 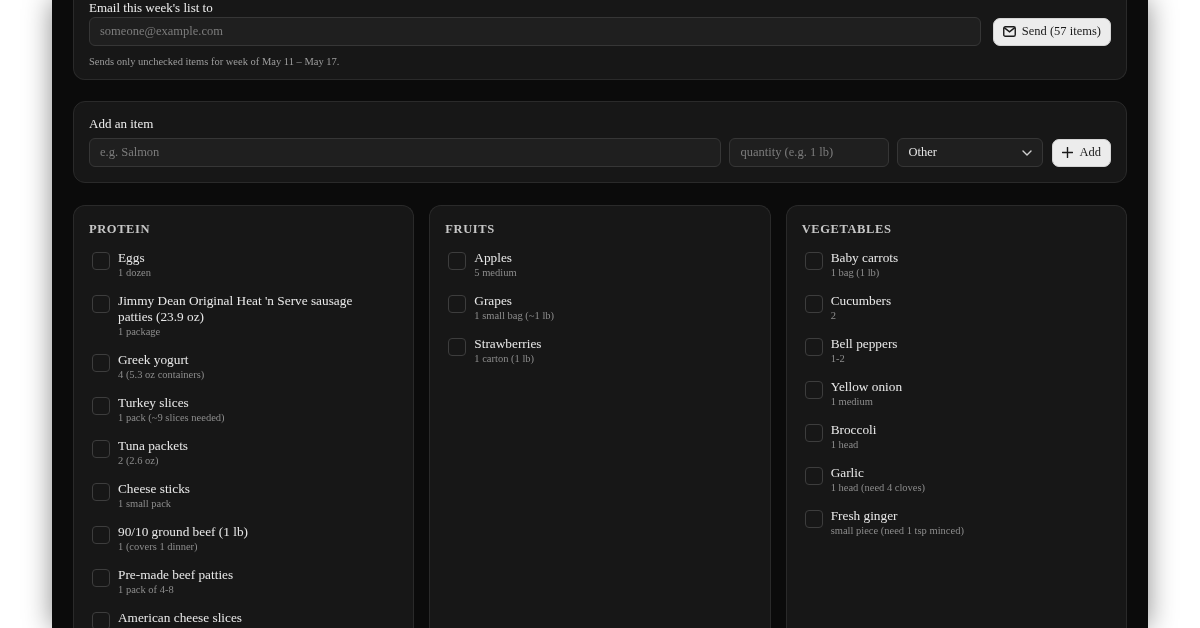 I want to click on item-name: Turkey slices, so click(x=153, y=403).